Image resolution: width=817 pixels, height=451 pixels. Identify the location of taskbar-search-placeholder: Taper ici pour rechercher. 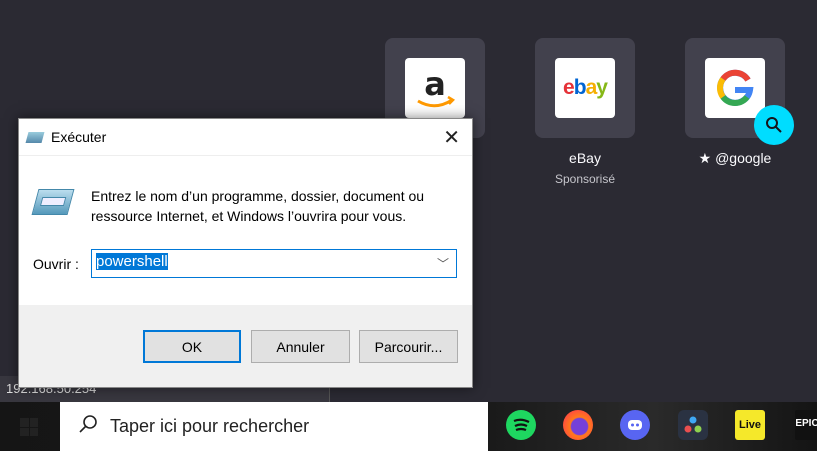
(210, 426).